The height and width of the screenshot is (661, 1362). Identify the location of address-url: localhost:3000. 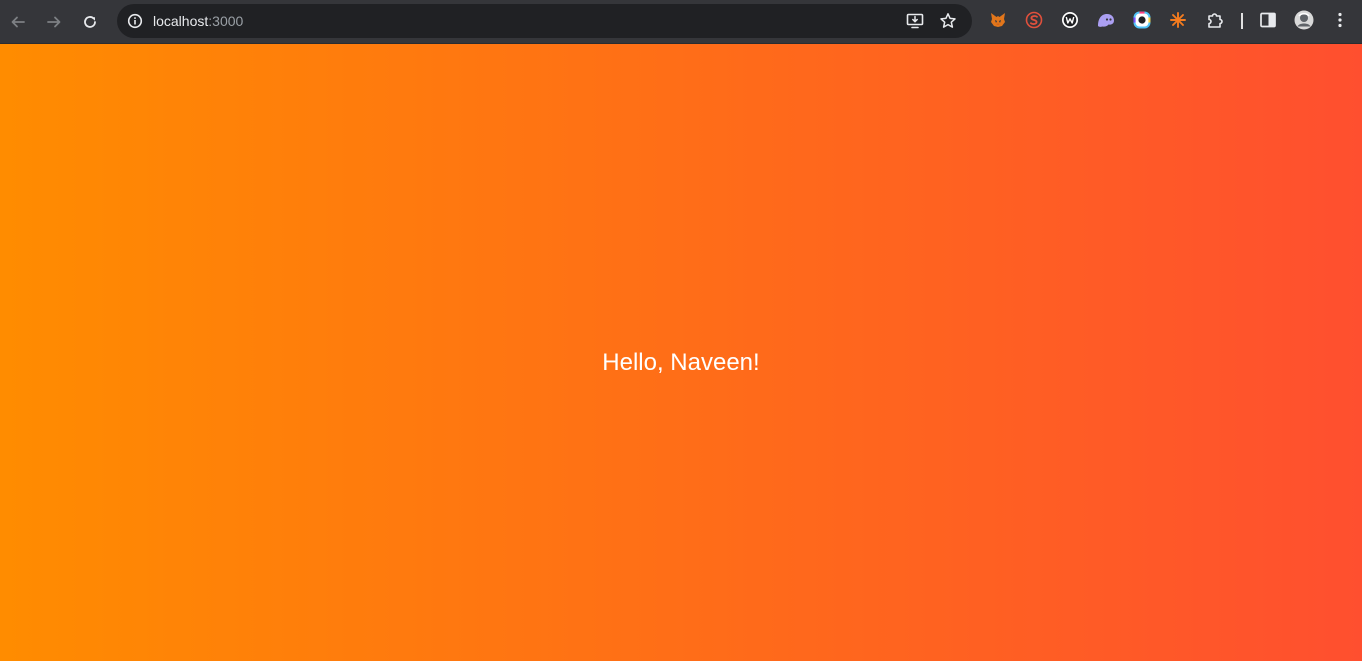
(198, 21).